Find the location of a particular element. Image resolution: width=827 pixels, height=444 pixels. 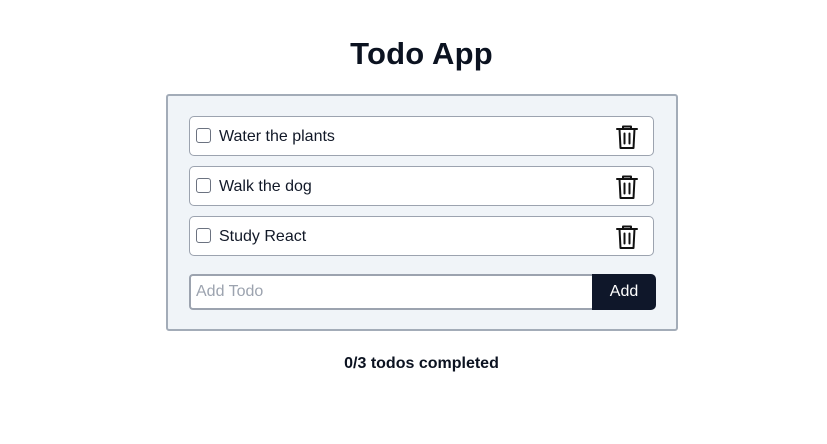

todo-item: Walk the dog is located at coordinates (421, 186).